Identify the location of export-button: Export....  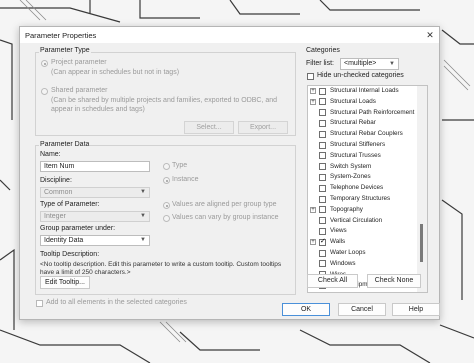
(263, 127).